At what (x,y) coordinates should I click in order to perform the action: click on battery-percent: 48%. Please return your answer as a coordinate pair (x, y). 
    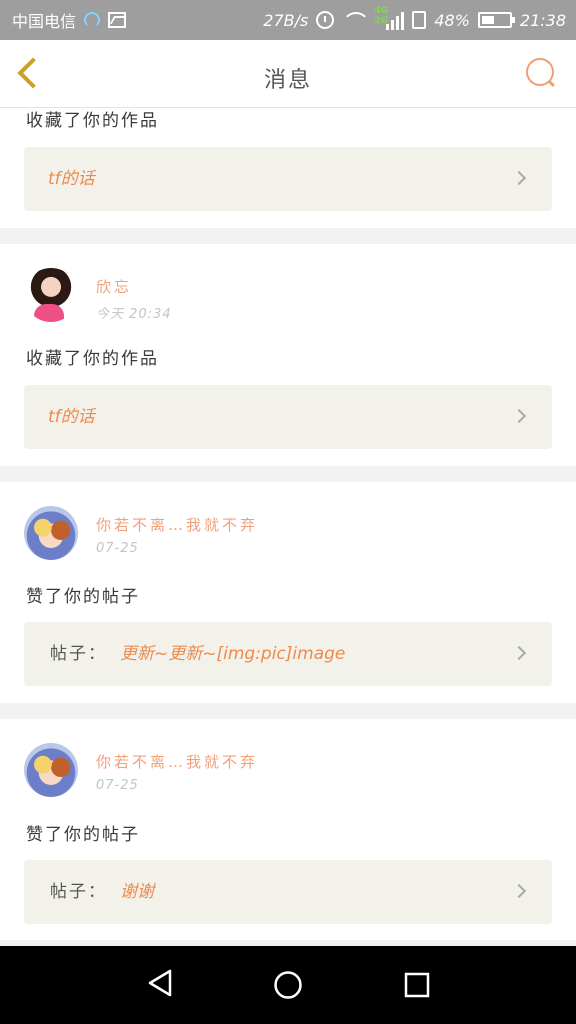
    Looking at the image, I should click on (452, 20).